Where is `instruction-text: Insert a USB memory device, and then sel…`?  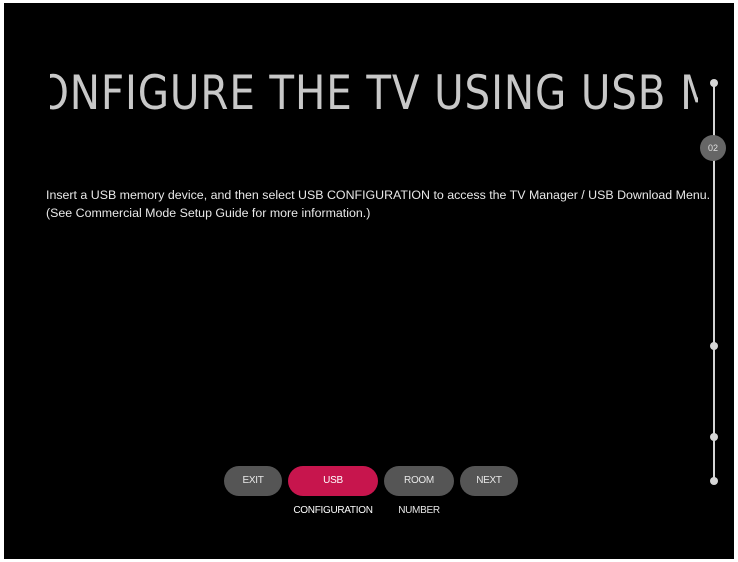 instruction-text: Insert a USB memory device, and then sel… is located at coordinates (378, 204).